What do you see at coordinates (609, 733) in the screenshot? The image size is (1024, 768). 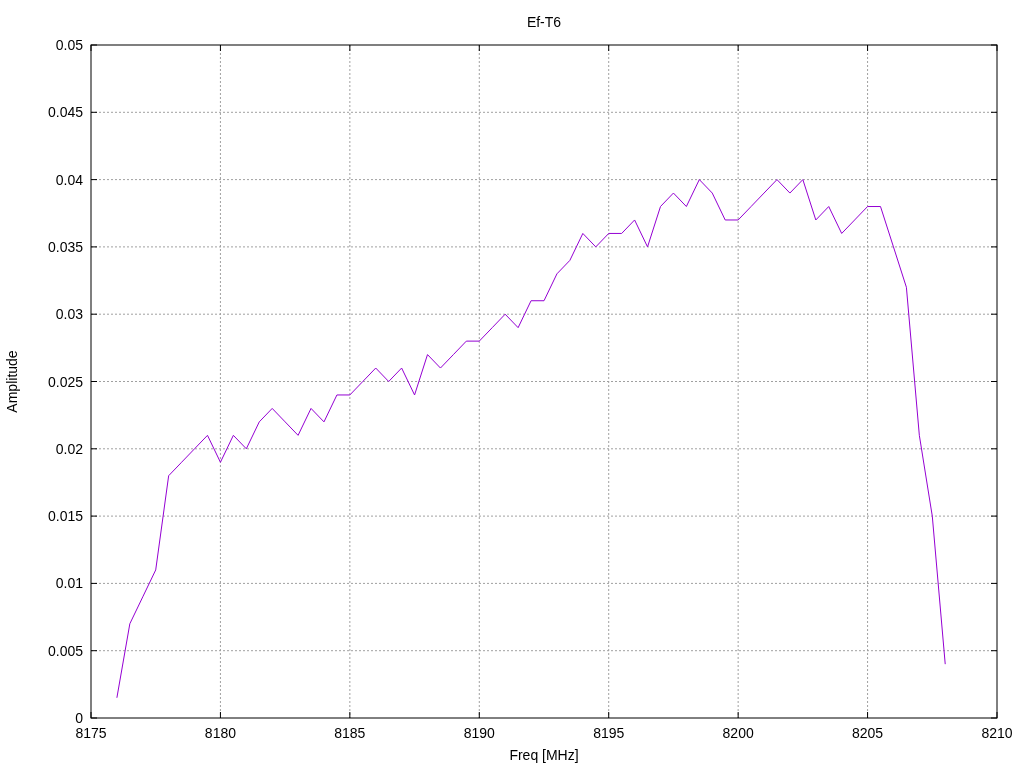 I see `x-tick-label: 8195` at bounding box center [609, 733].